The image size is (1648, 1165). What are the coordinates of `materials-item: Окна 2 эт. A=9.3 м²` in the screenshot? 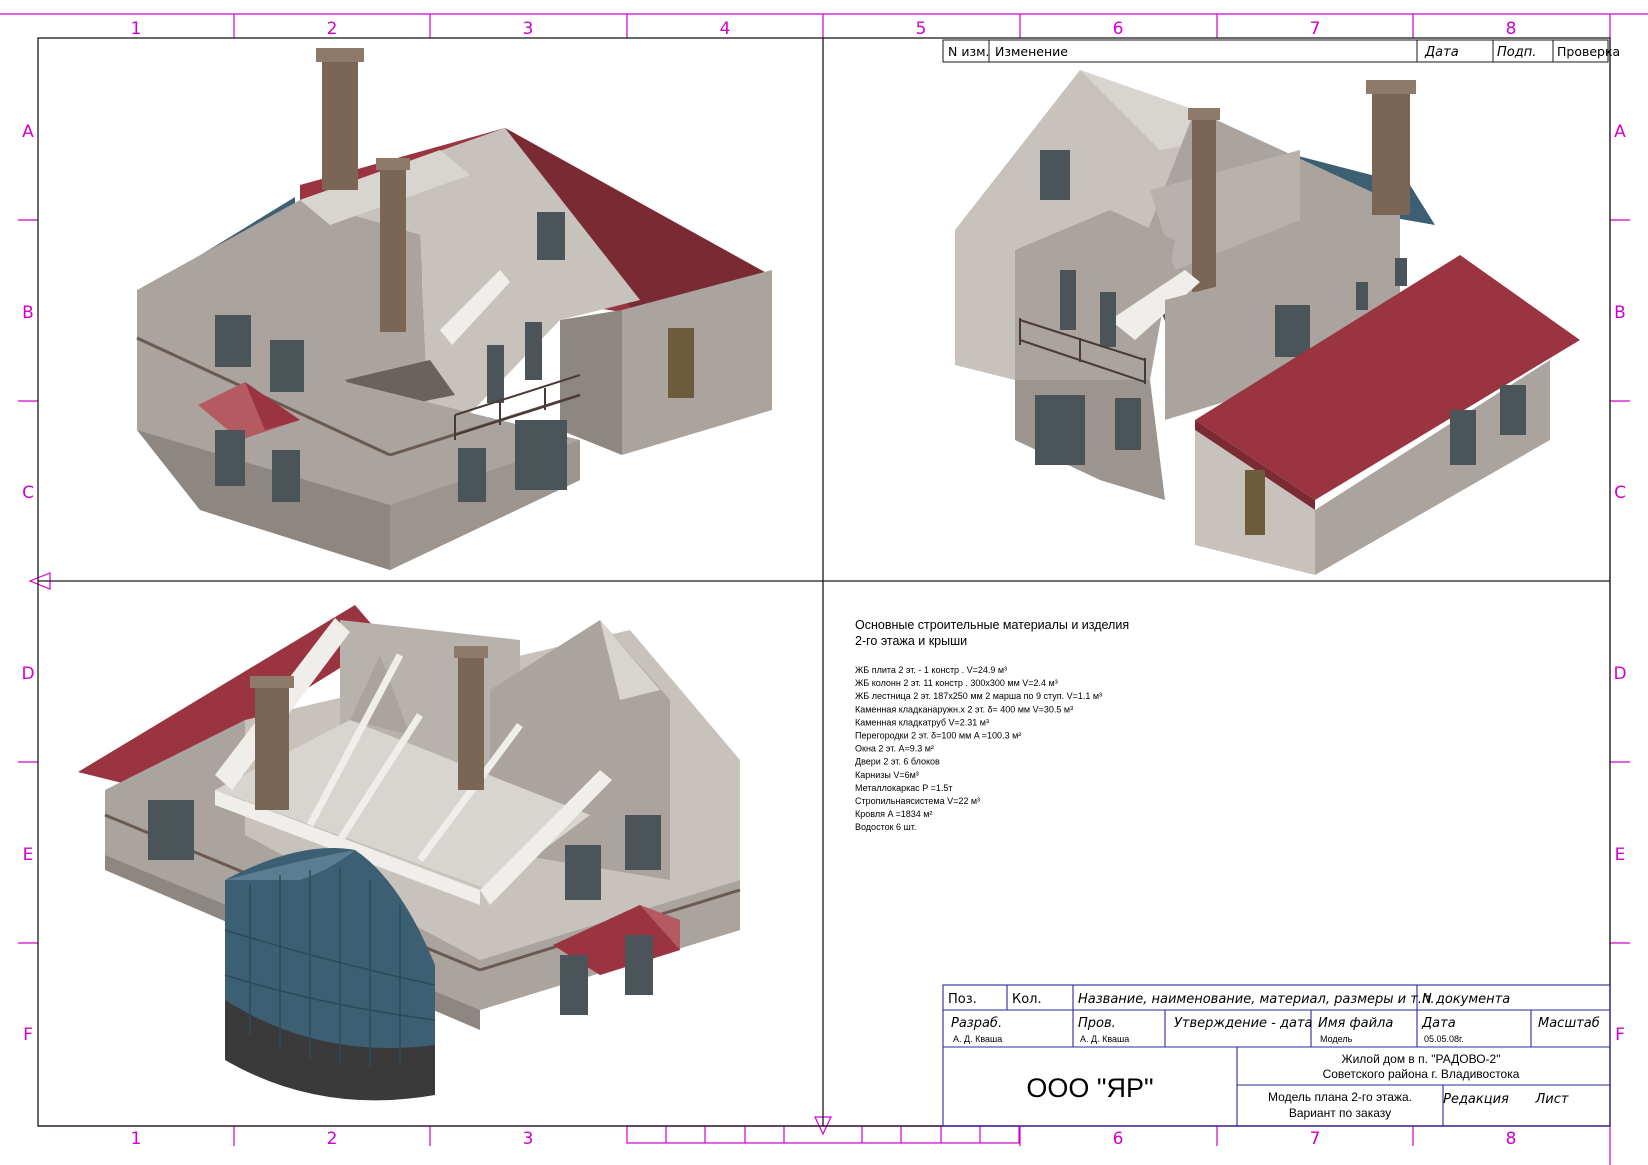 It's located at (894, 749).